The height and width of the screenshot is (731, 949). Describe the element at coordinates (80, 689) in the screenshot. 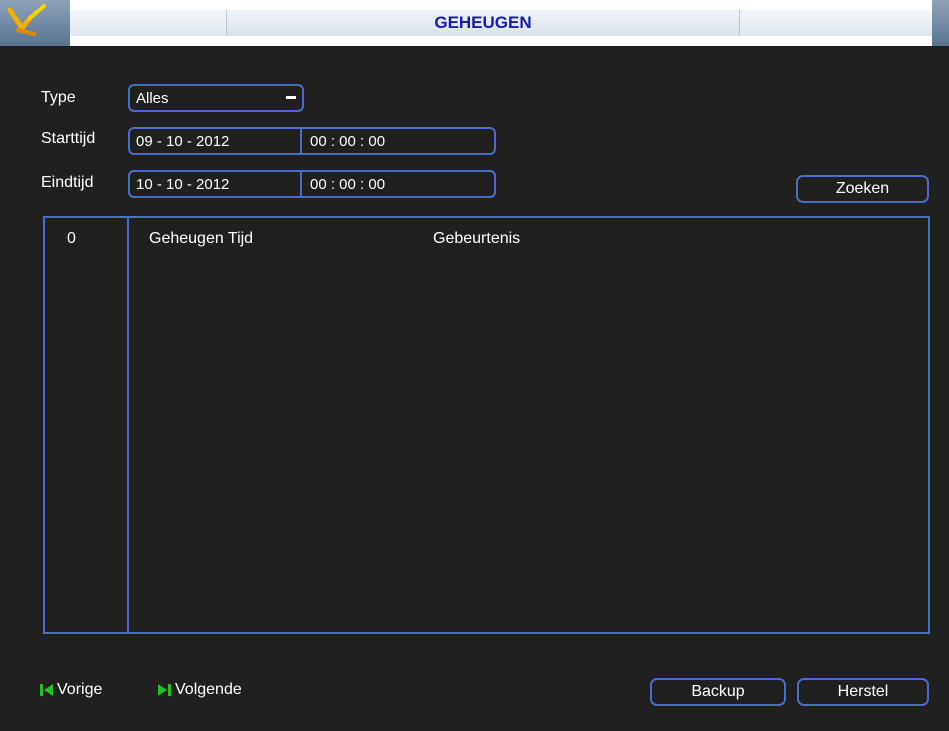

I see `previous-label: Vorige` at that location.